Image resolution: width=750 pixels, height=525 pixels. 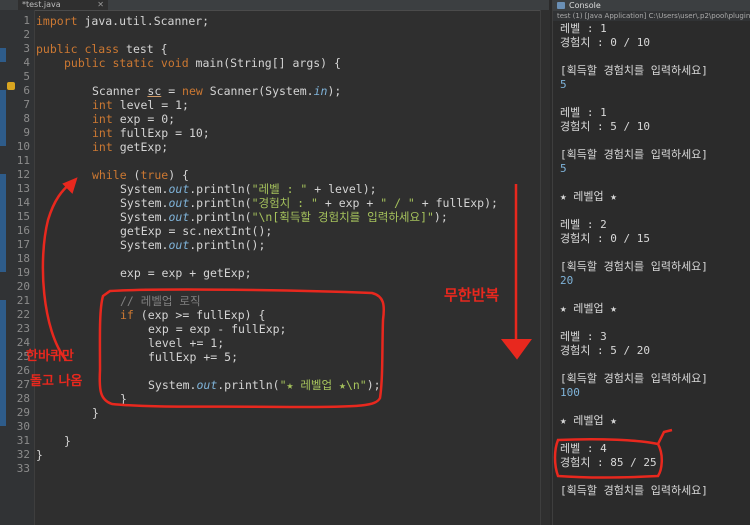 What do you see at coordinates (26, 76) in the screenshot?
I see `line-number: 5` at bounding box center [26, 76].